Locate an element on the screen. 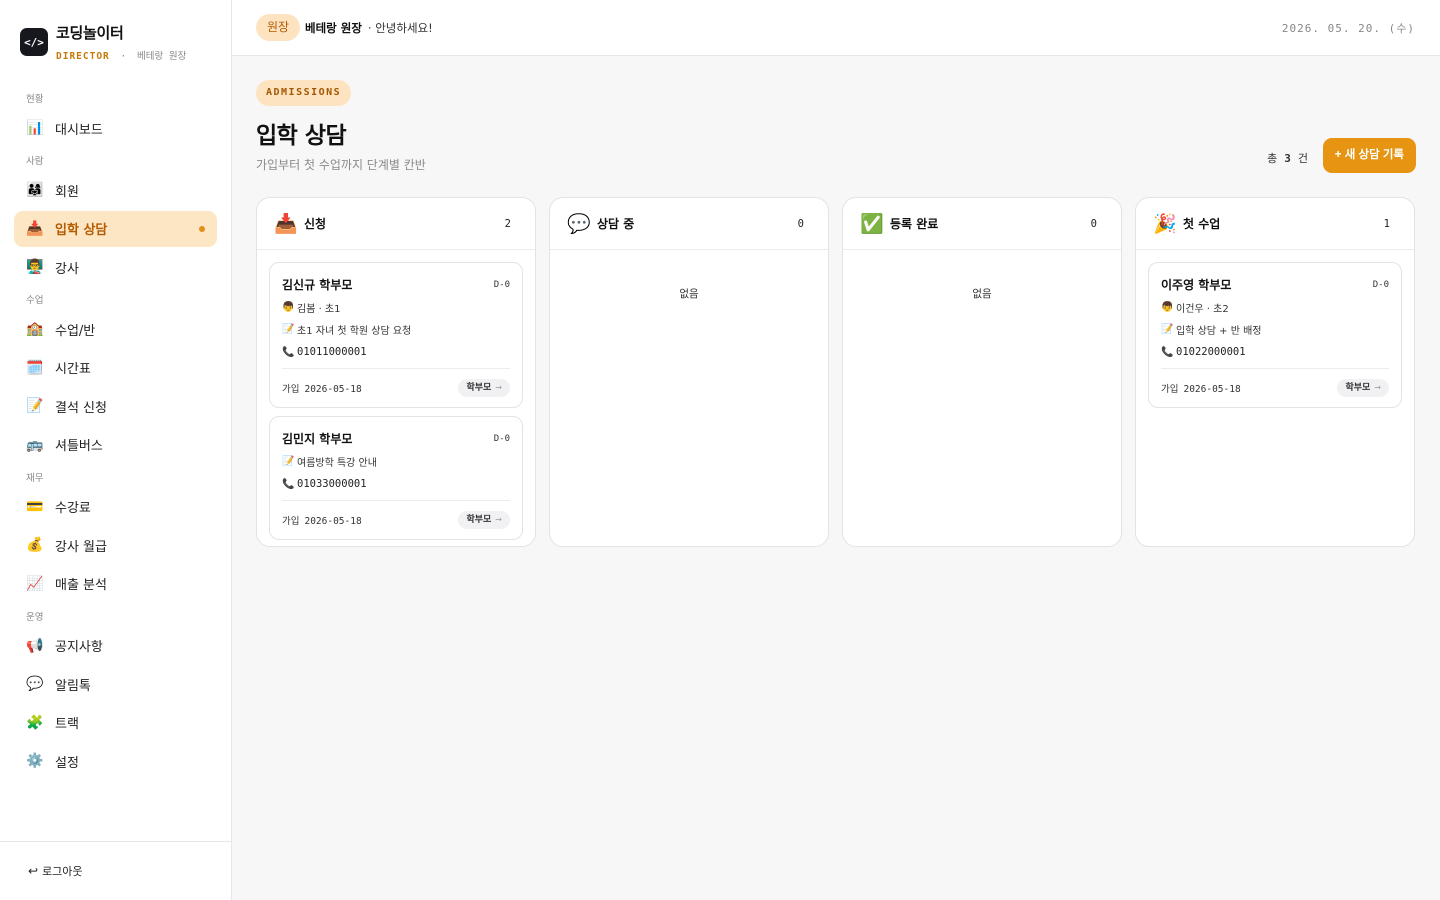 The image size is (1440, 900). card-child: 👦 김봄 · 초1 is located at coordinates (396, 307).